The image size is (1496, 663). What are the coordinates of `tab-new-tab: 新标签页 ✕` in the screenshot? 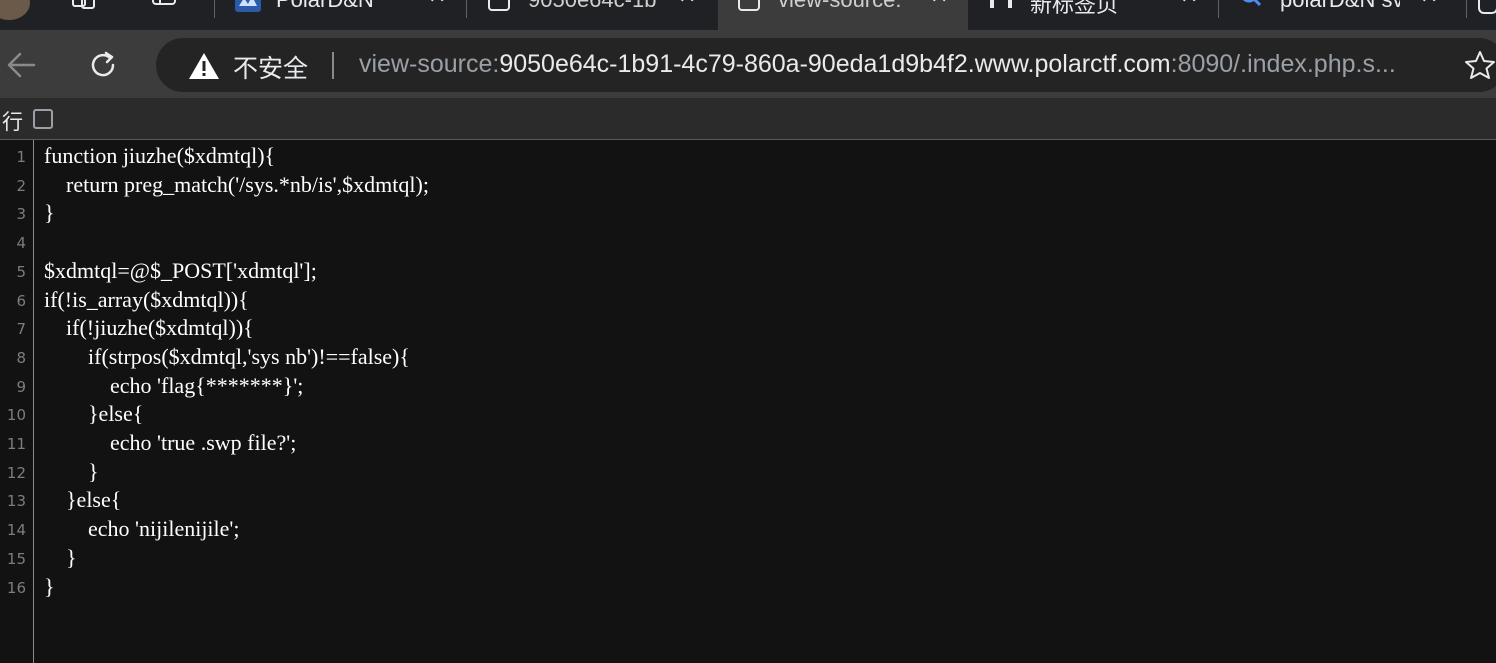 It's located at (1094, 15).